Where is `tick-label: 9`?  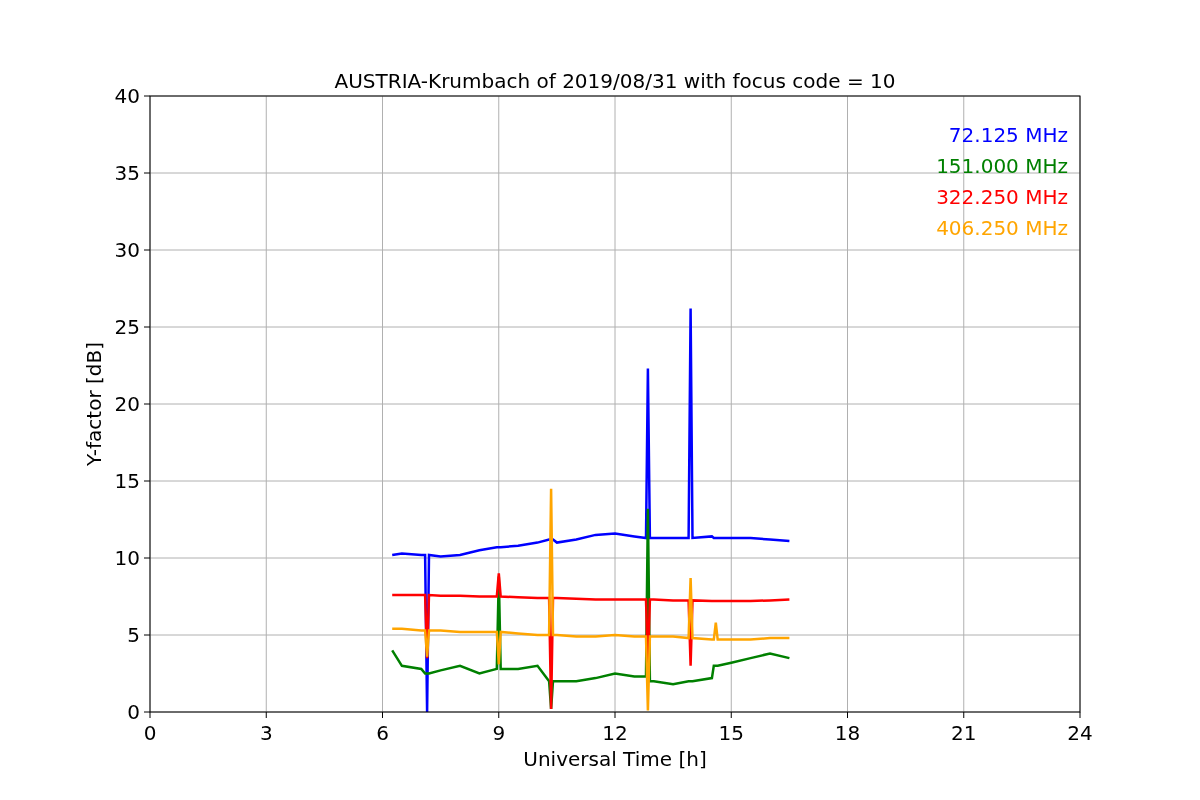 tick-label: 9 is located at coordinates (499, 733).